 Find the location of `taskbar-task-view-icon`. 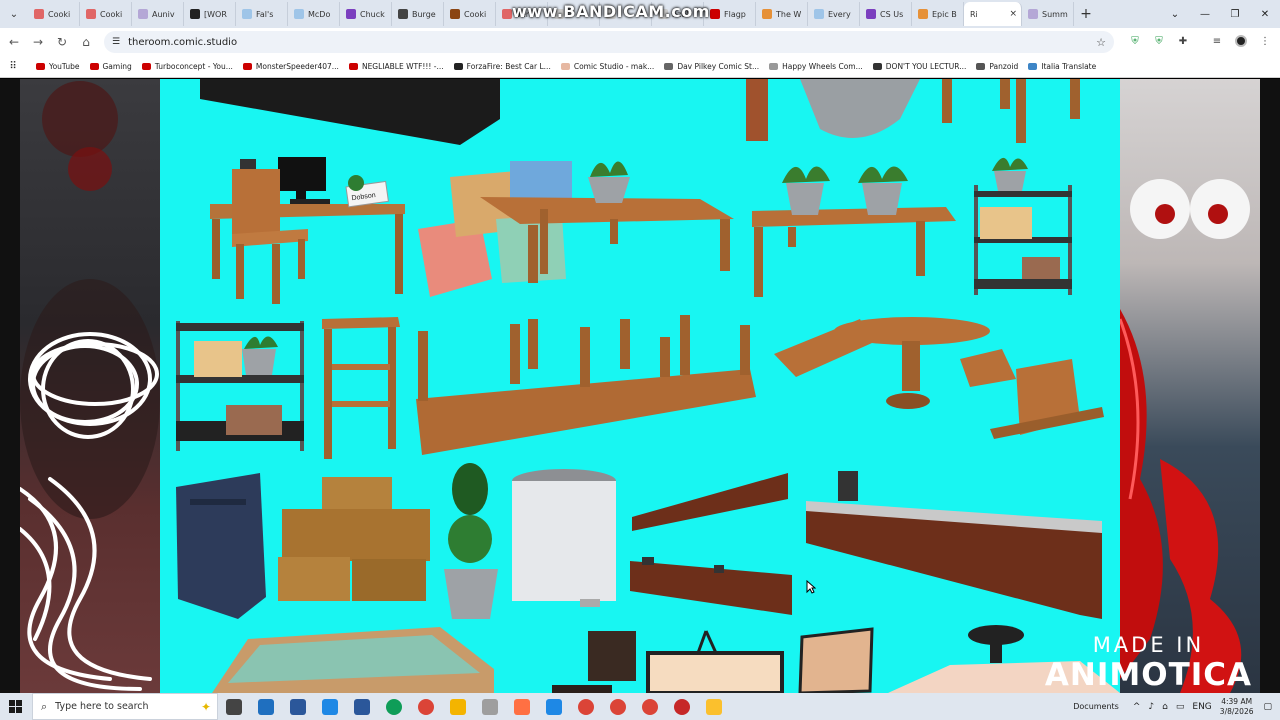

taskbar-task-view-icon is located at coordinates (234, 706).